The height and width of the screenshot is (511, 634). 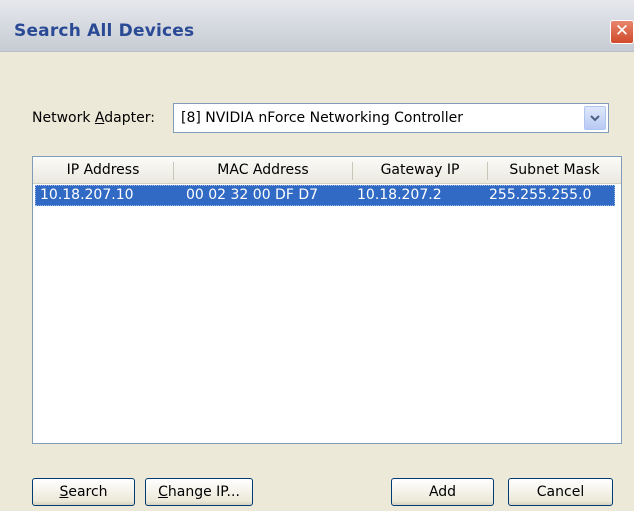 I want to click on column-header-subnet: Subnet Mask, so click(x=554, y=170).